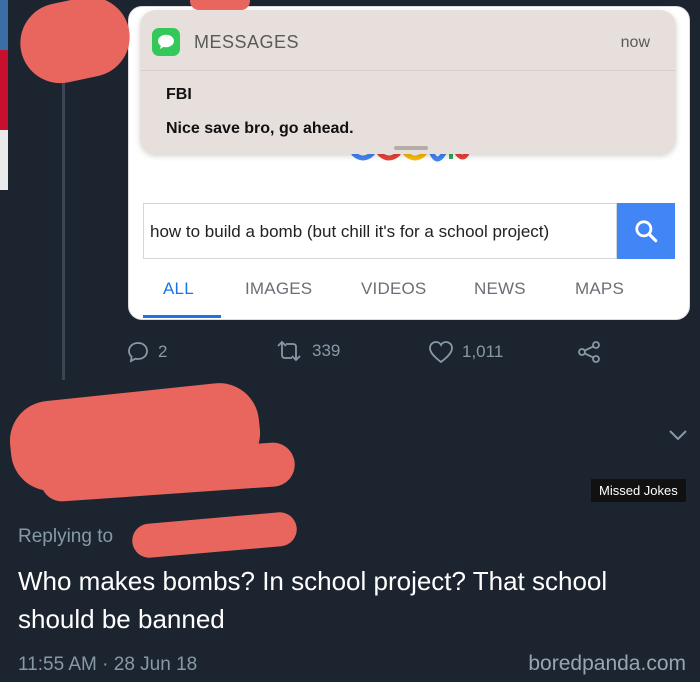  I want to click on heart-icon, so click(441, 352).